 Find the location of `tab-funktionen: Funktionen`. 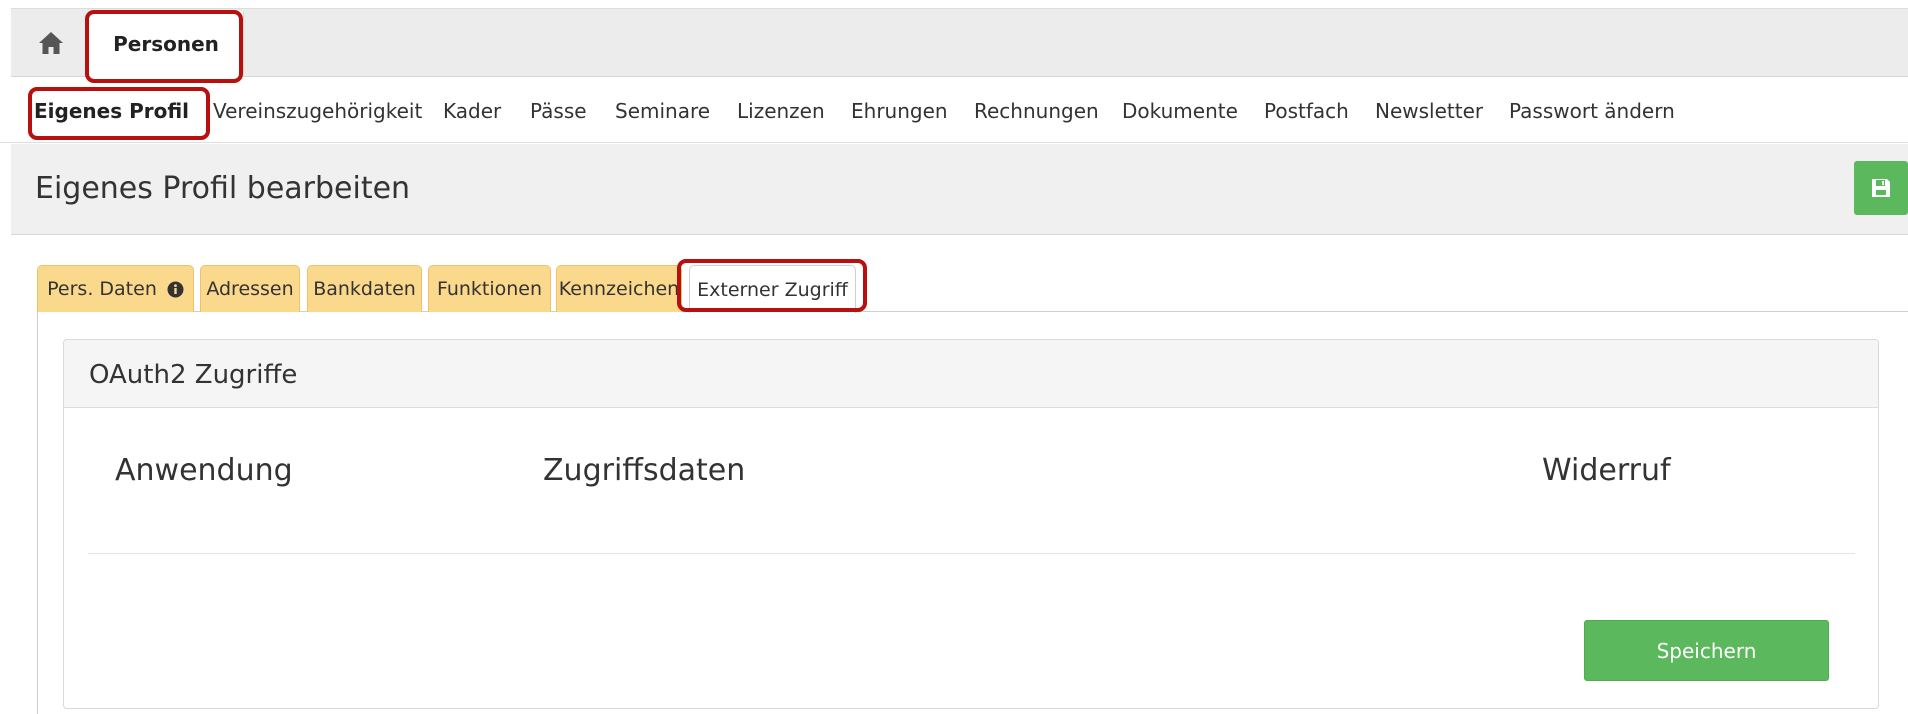

tab-funktionen: Funktionen is located at coordinates (489, 288).